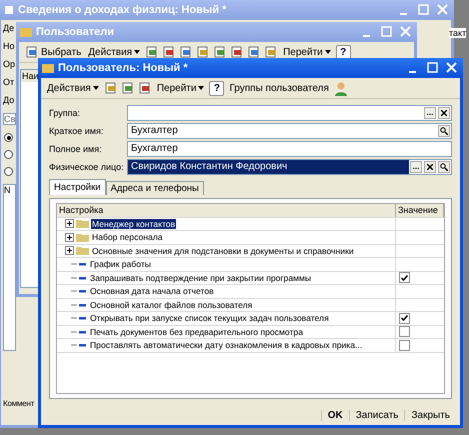 This screenshot has width=469, height=435. What do you see at coordinates (8, 28) in the screenshot?
I see `toolbar-label: Де` at bounding box center [8, 28].